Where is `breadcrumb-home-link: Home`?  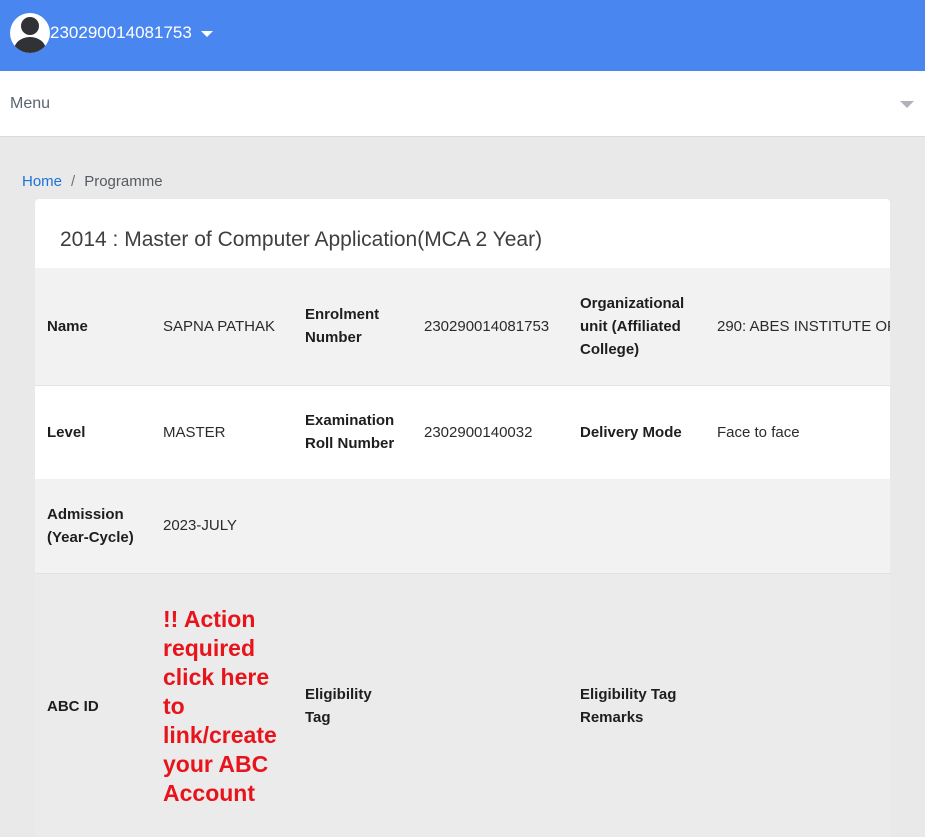
breadcrumb-home-link: Home is located at coordinates (42, 181).